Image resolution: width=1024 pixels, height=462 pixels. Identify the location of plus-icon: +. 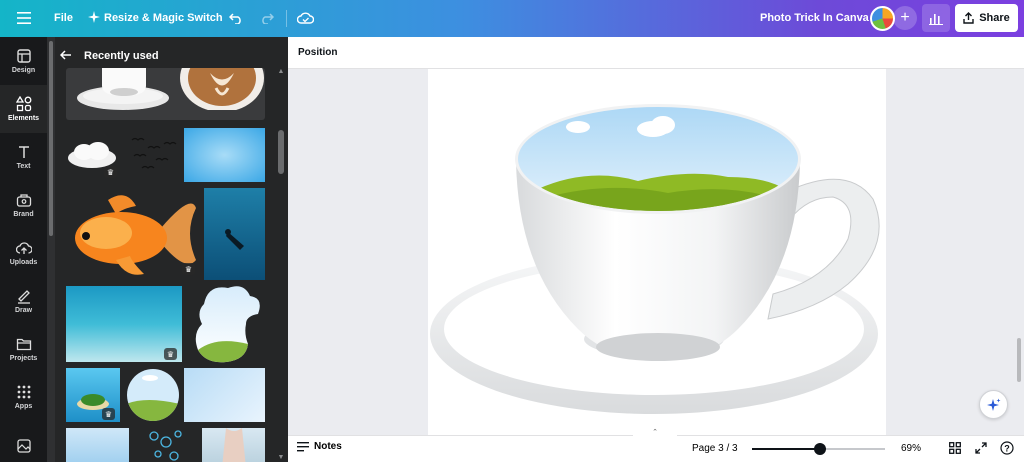
(905, 17).